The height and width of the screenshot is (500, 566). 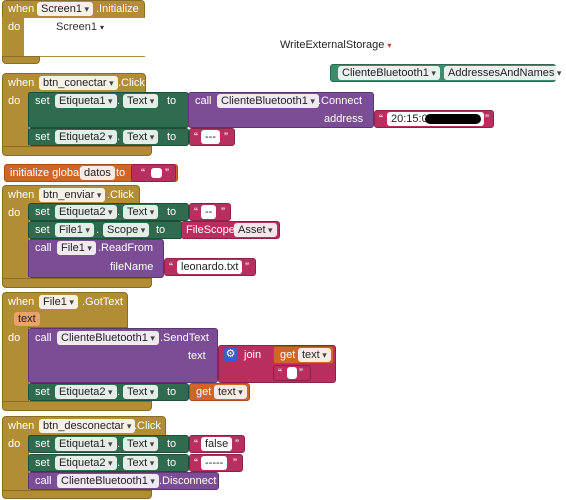 What do you see at coordinates (126, 230) in the screenshot?
I see `scope-property-dropdown: Scope` at bounding box center [126, 230].